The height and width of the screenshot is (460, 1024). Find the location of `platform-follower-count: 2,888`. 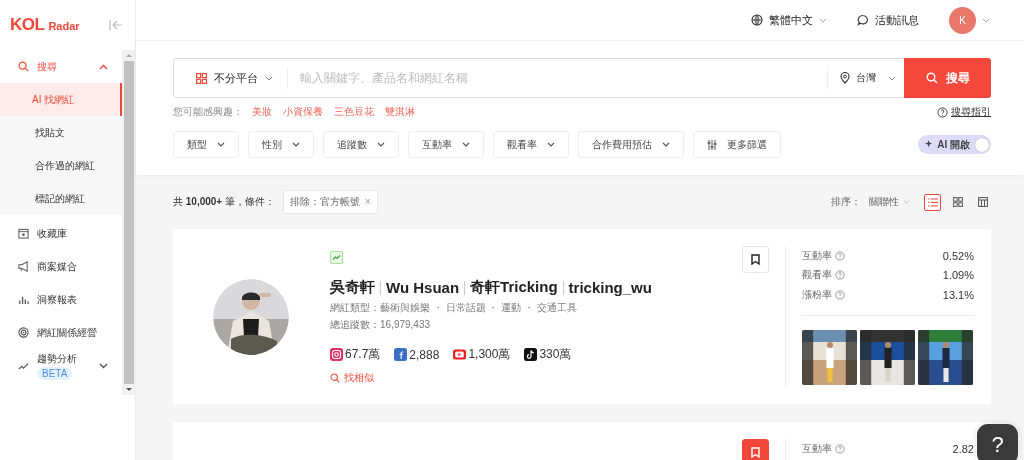

platform-follower-count: 2,888 is located at coordinates (424, 354).